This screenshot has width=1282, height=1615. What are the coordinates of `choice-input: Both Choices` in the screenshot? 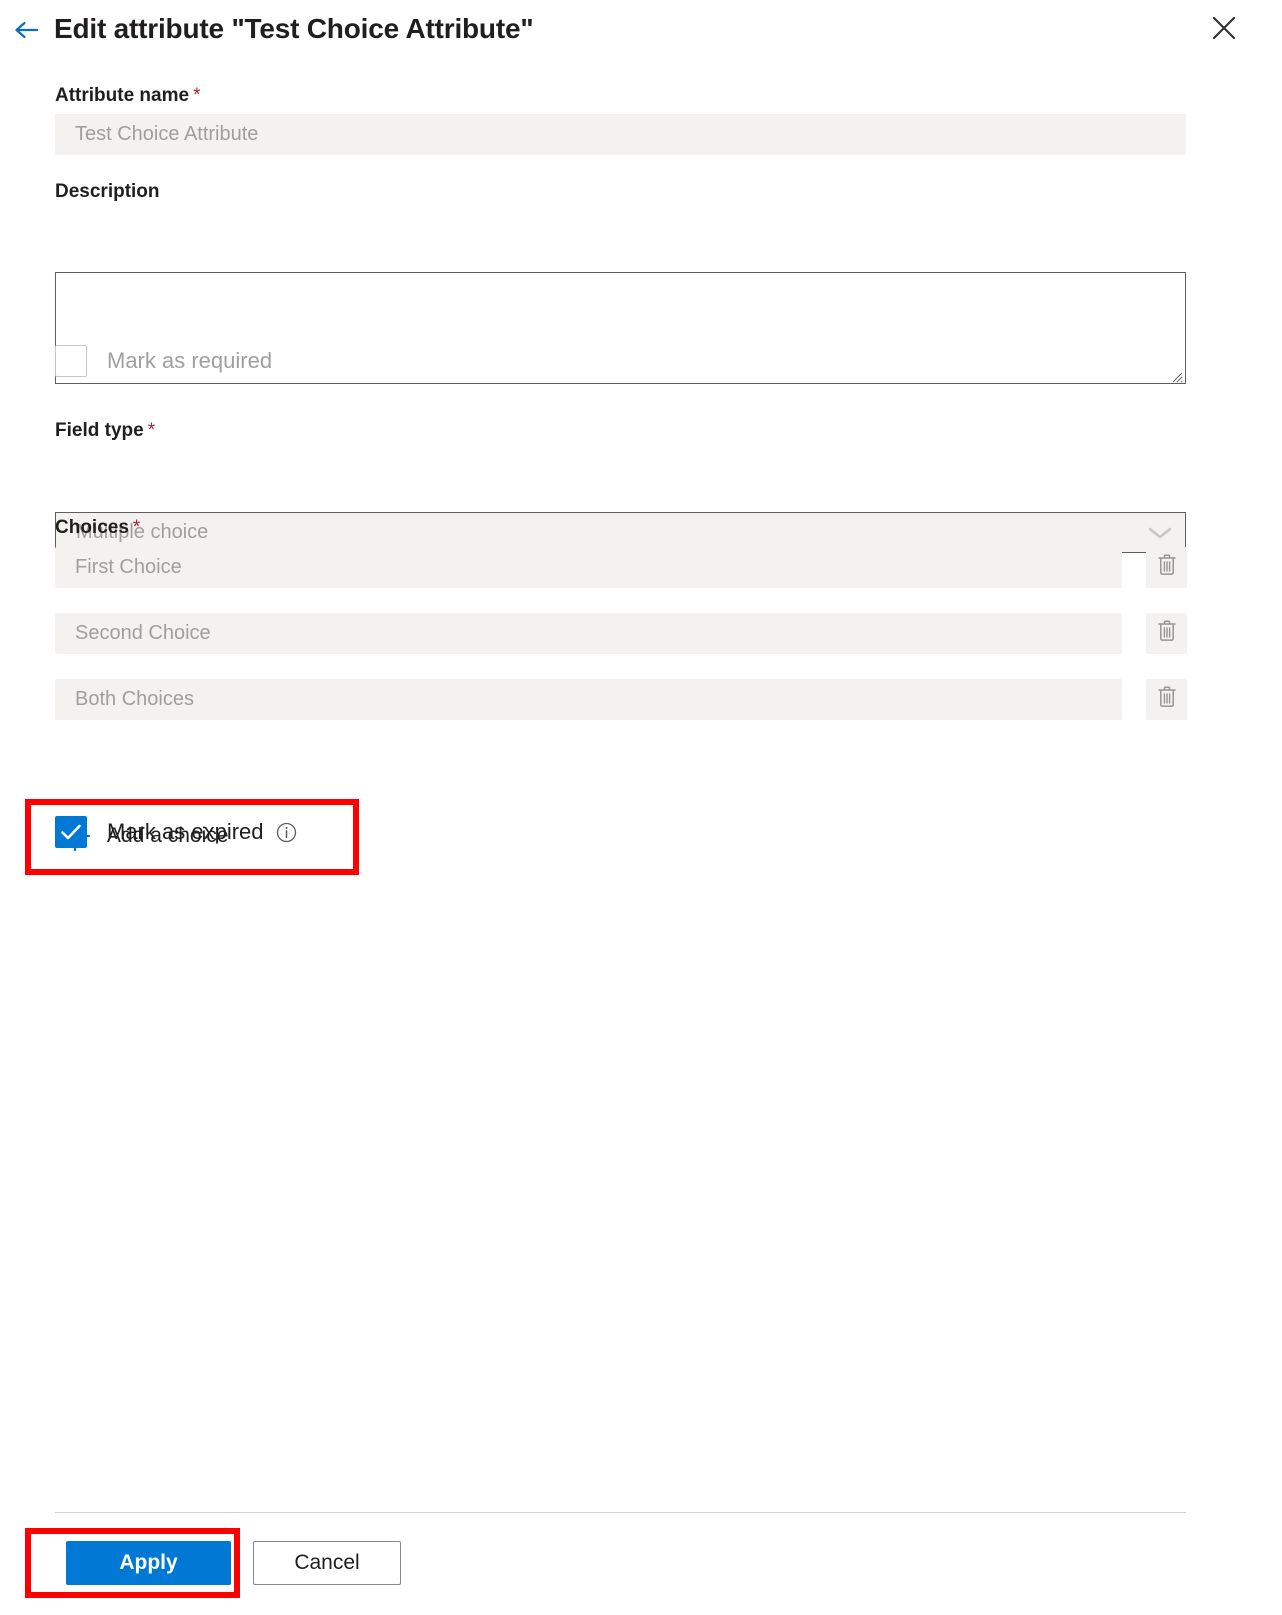 It's located at (588, 699).